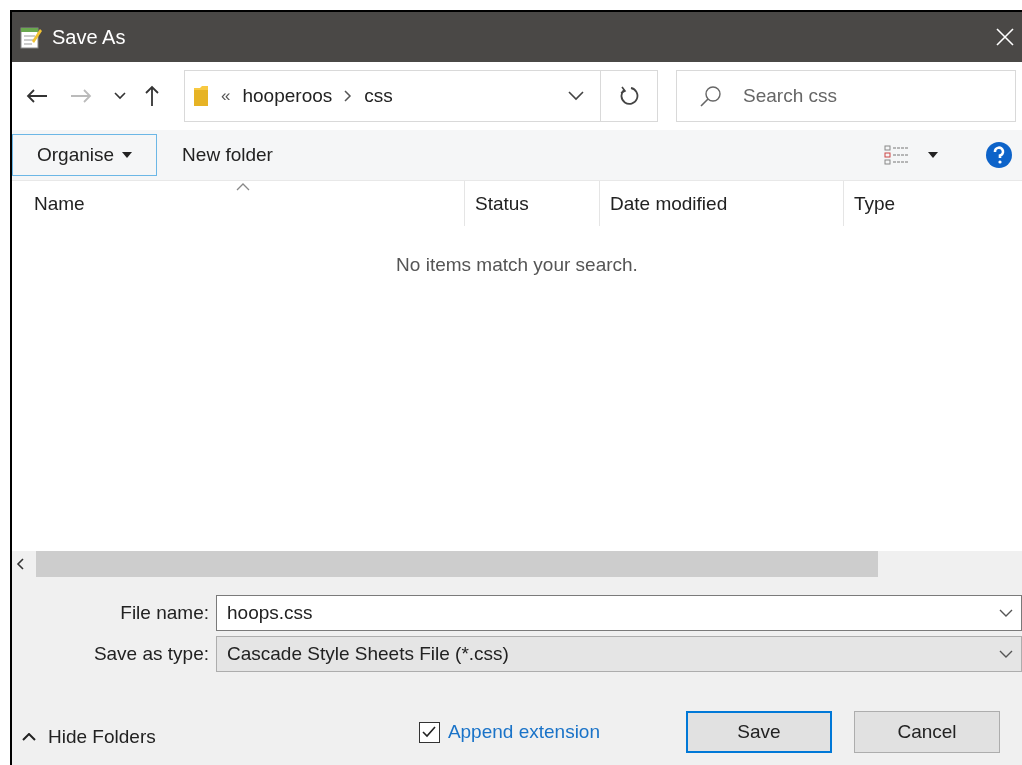 This screenshot has width=1022, height=765. What do you see at coordinates (59, 203) in the screenshot?
I see `column-label: Name` at bounding box center [59, 203].